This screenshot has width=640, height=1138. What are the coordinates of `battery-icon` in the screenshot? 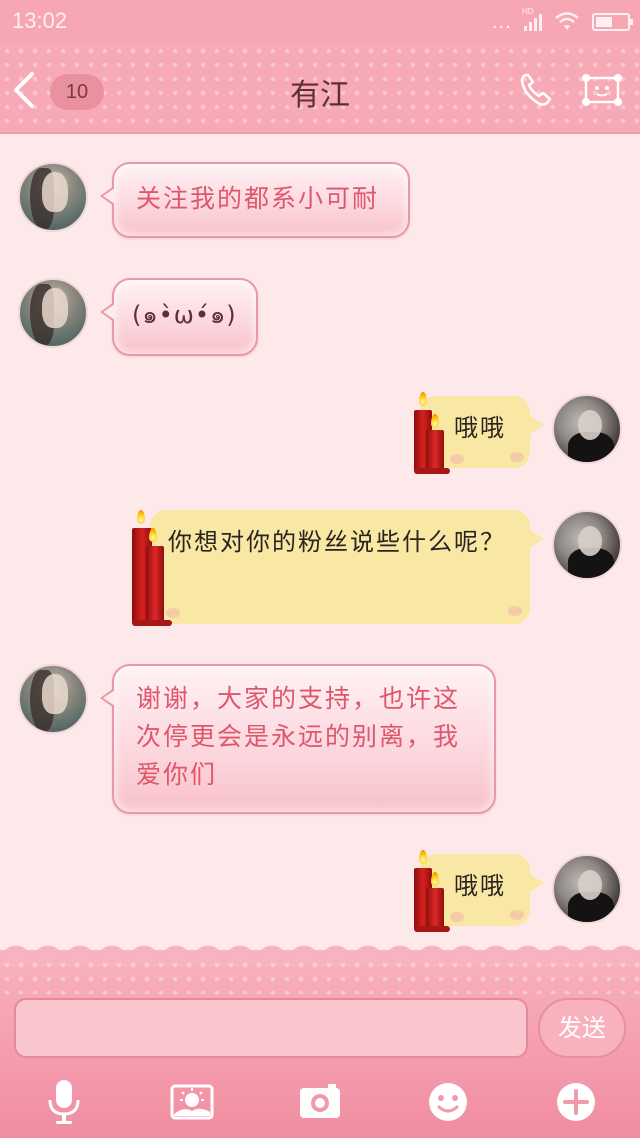 It's located at (612, 22).